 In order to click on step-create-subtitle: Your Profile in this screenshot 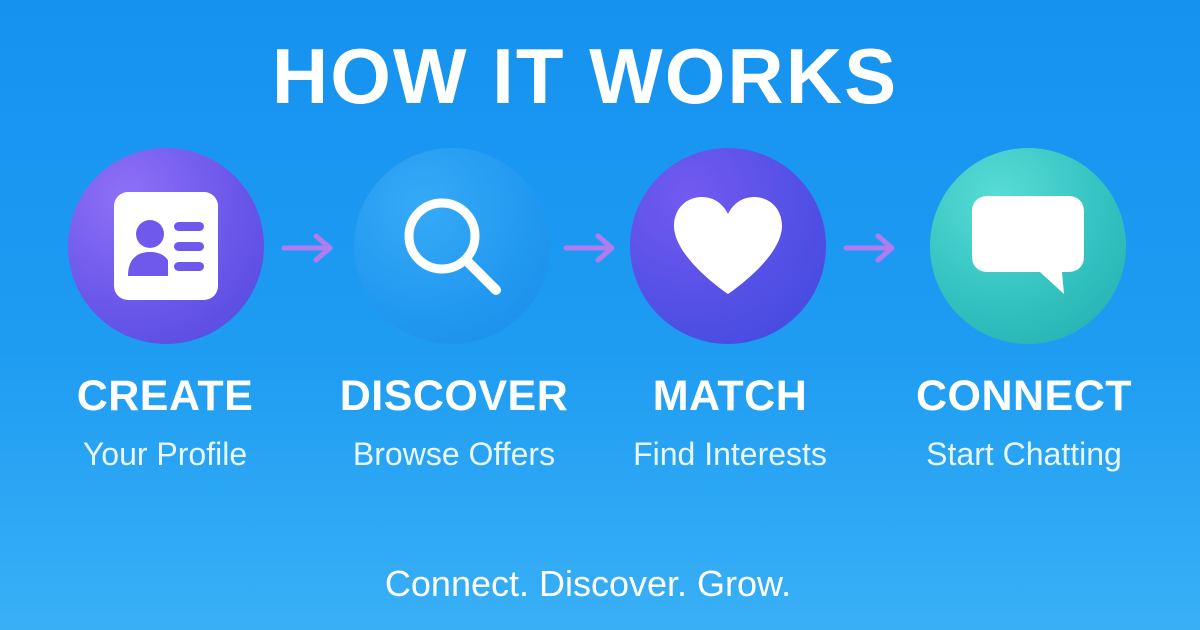, I will do `click(165, 454)`.